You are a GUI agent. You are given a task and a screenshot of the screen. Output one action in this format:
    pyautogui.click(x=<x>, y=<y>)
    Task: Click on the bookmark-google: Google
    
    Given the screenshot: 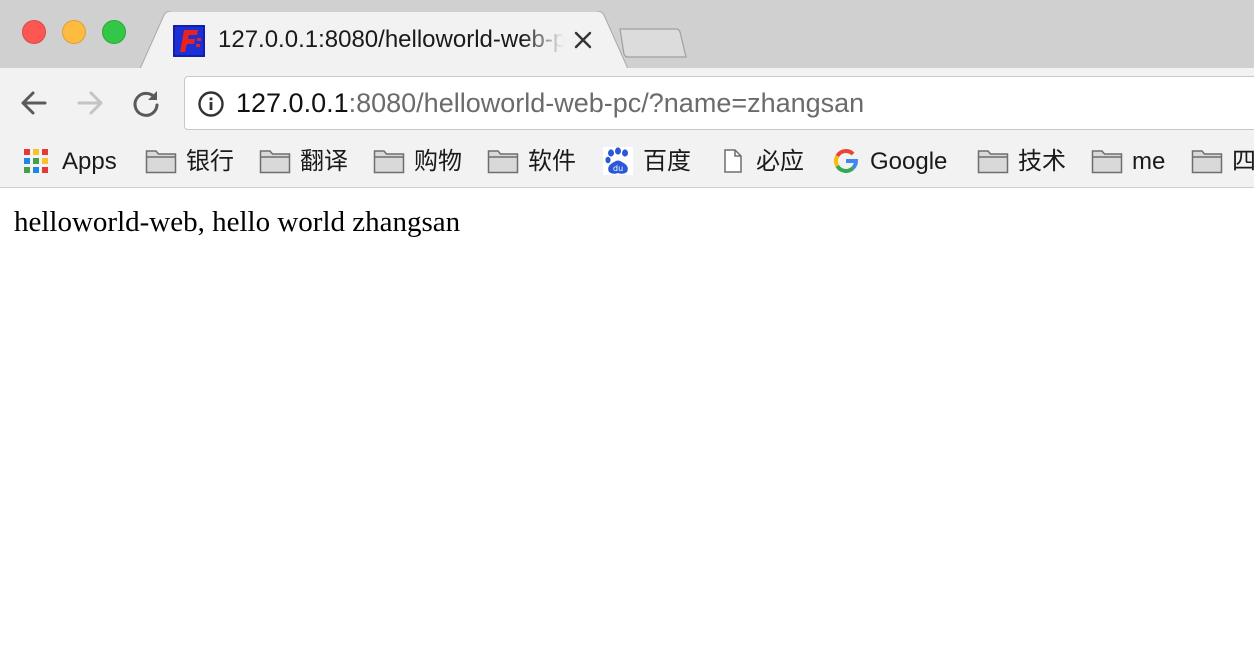 What is the action you would take?
    pyautogui.click(x=894, y=162)
    